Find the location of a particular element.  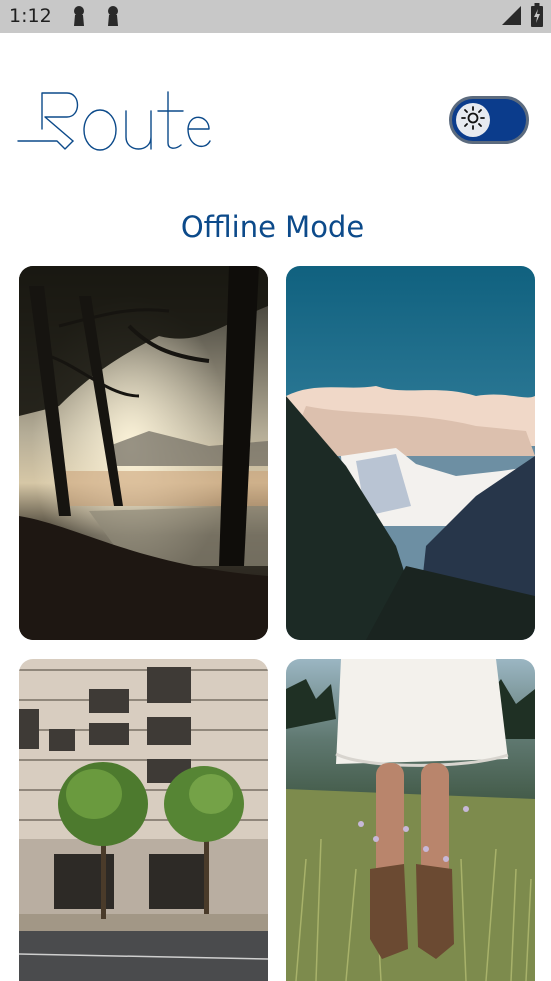

status-bar: 1:12 is located at coordinates (275, 16).